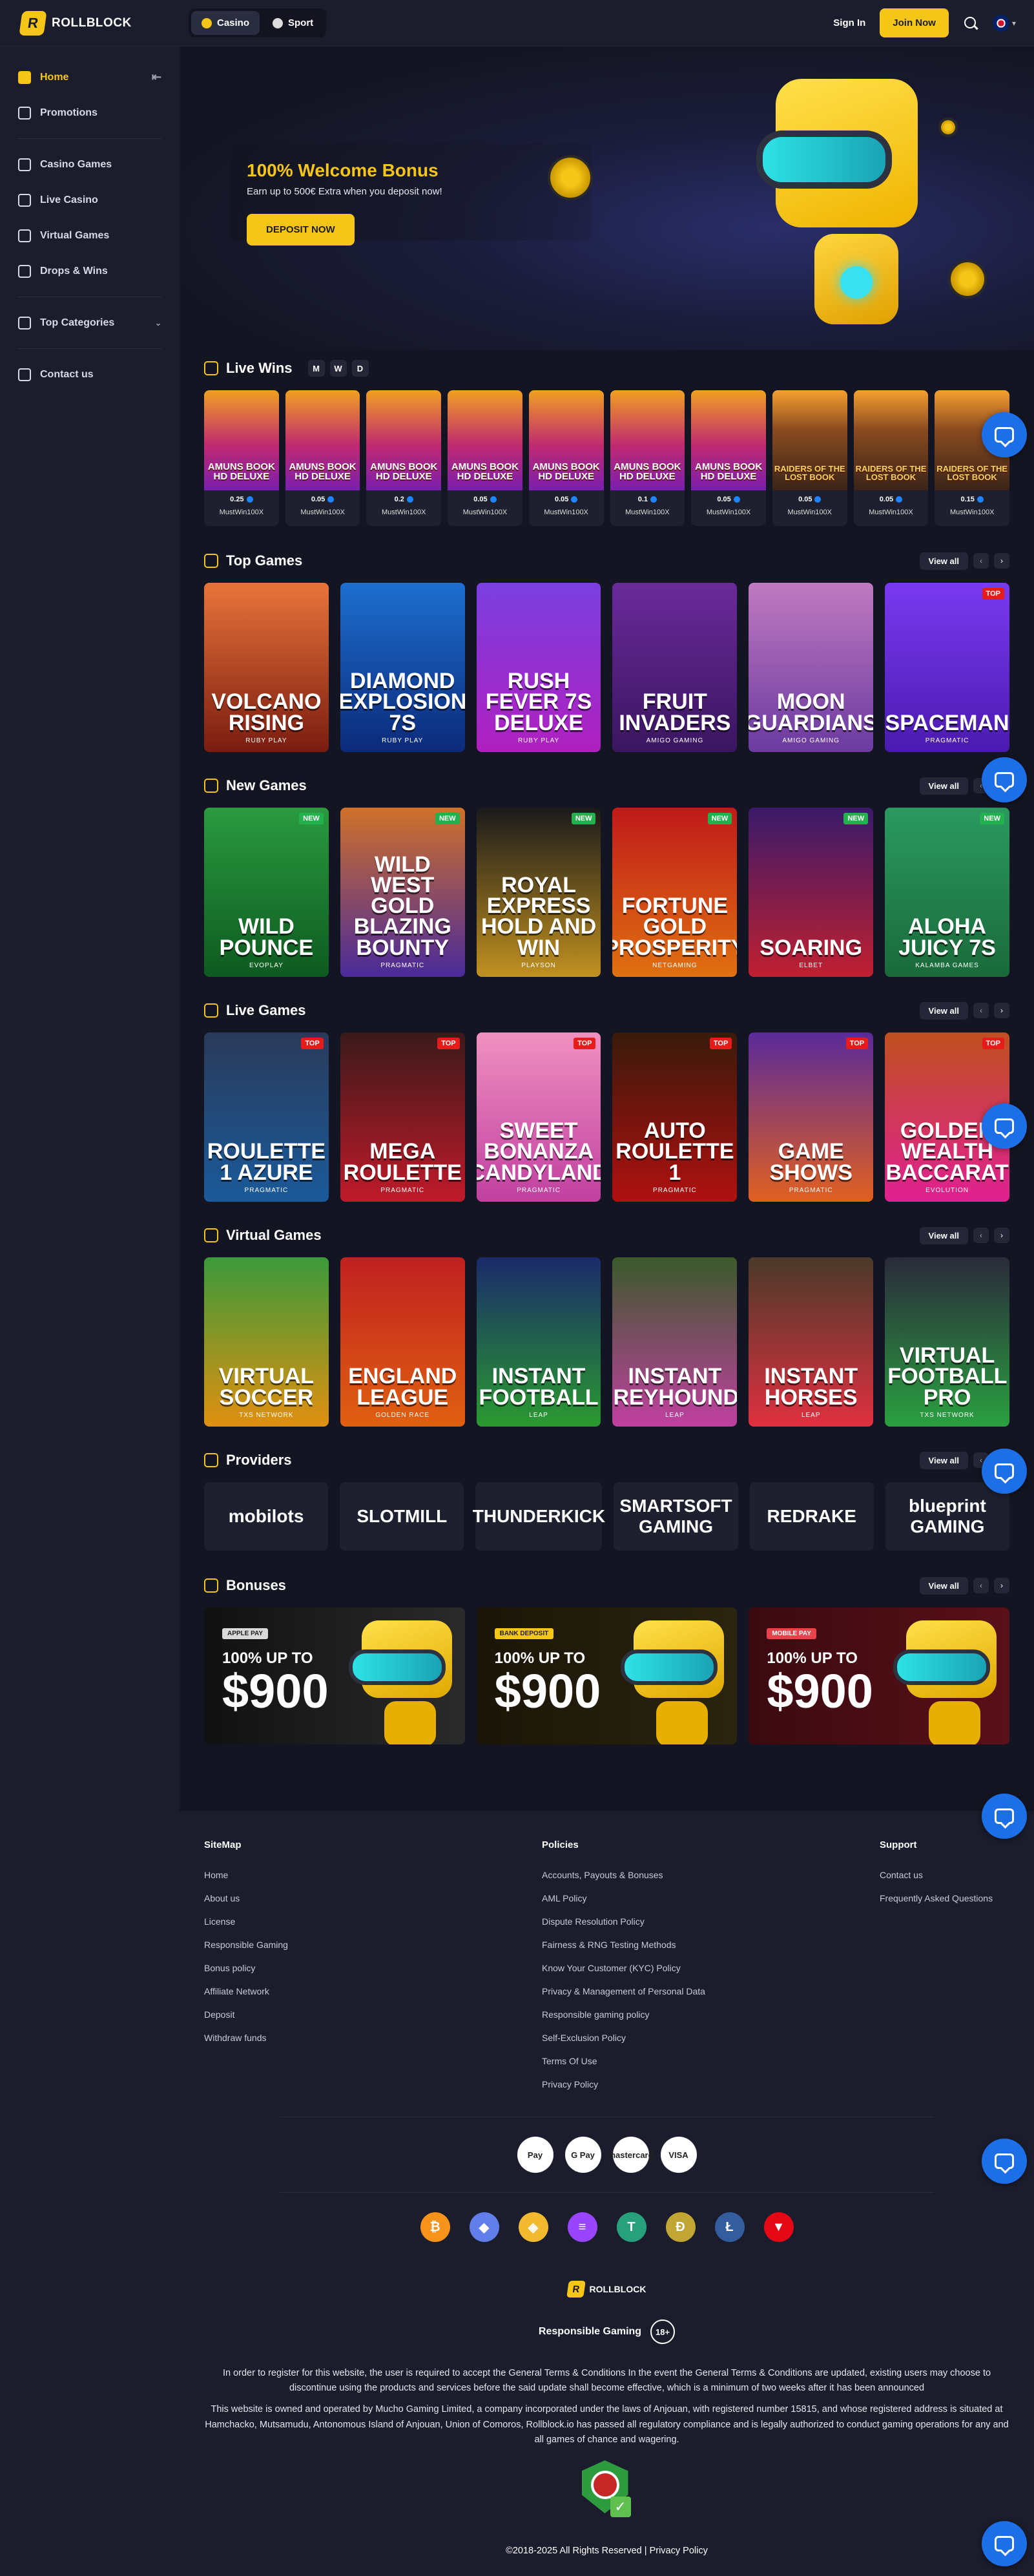 Image resolution: width=1034 pixels, height=2576 pixels. What do you see at coordinates (676, 1516) in the screenshot?
I see `provider-logo: SMARTSOFT GAMING` at bounding box center [676, 1516].